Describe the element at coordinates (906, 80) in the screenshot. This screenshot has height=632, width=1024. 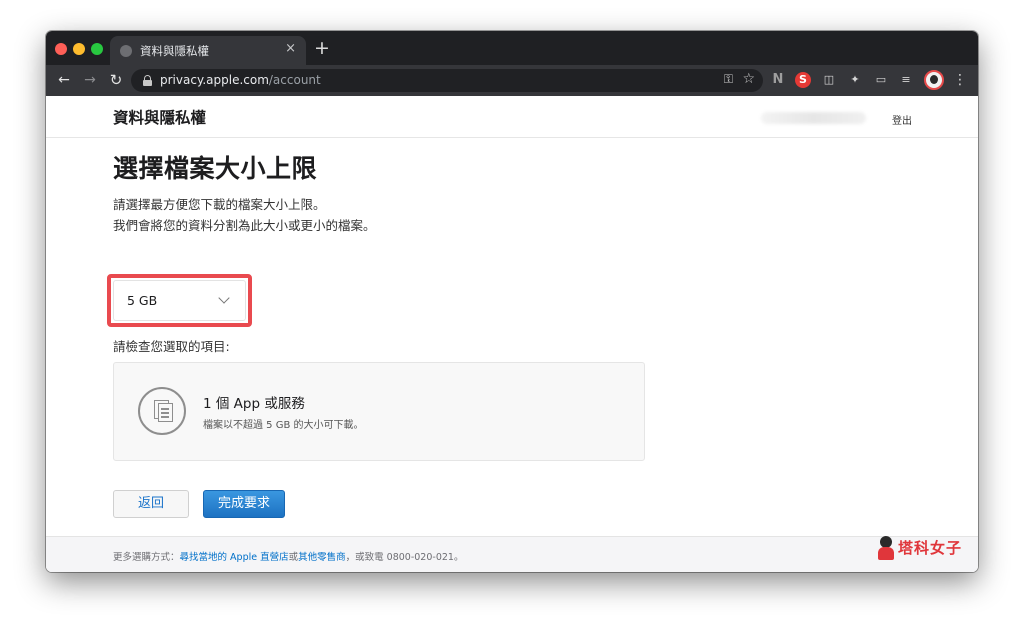
I see `reading-list-icon: ≡` at that location.